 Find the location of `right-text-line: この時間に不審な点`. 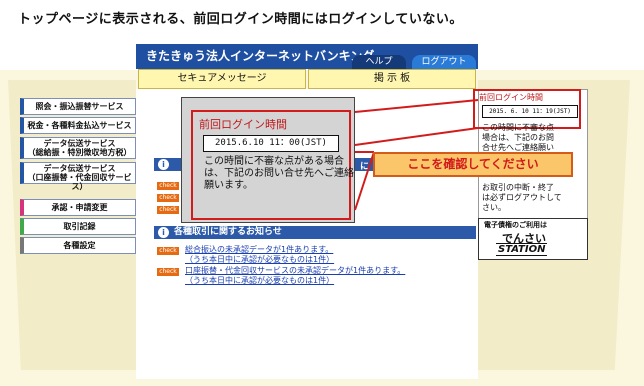

right-text-line: この時間に不審な点 is located at coordinates (518, 127).